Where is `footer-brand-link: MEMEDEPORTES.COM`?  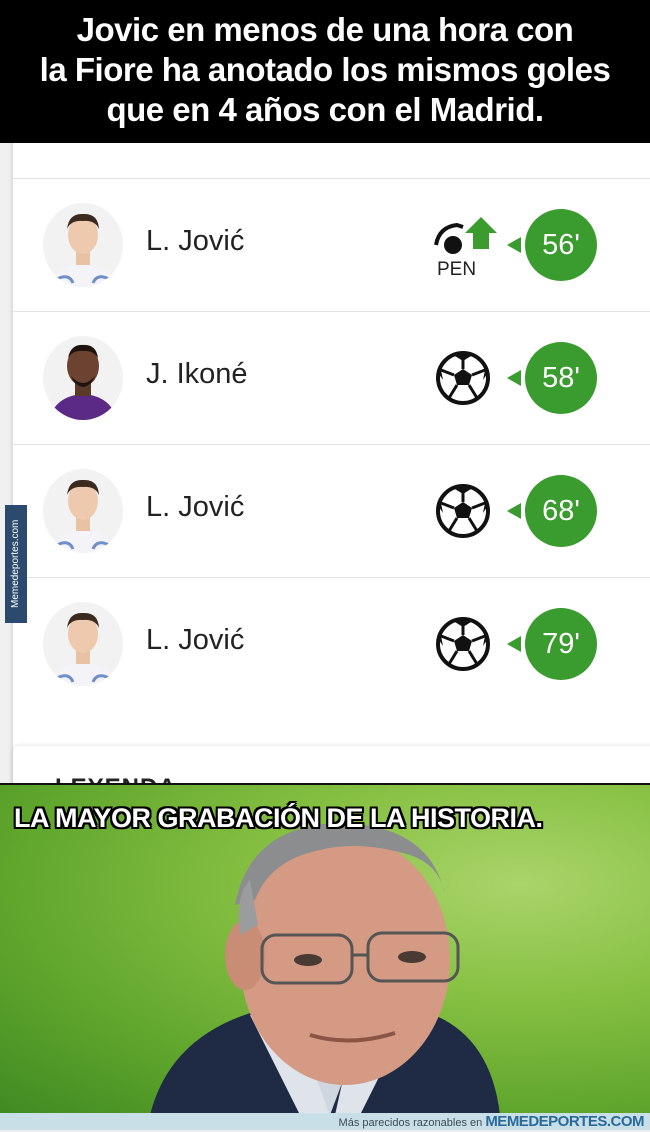 footer-brand-link: MEMEDEPORTES.COM is located at coordinates (564, 1121).